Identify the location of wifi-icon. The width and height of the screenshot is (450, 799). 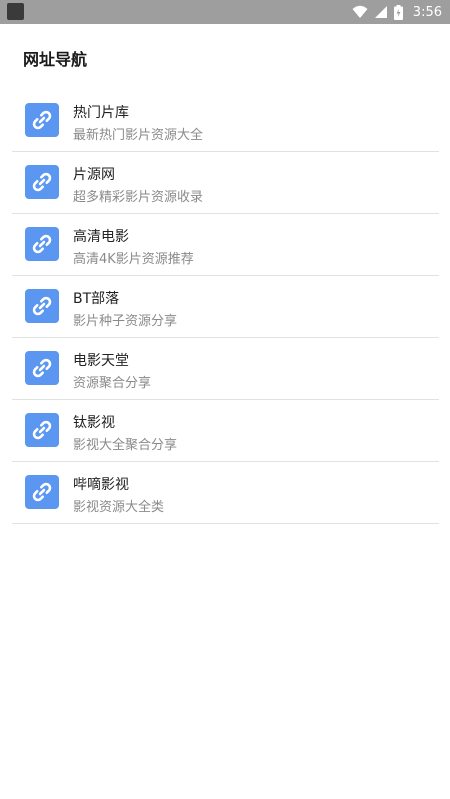
(360, 12).